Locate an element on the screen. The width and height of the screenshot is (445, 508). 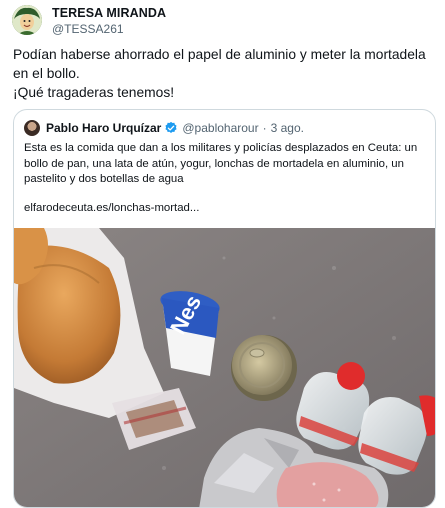
author-name: TERESA MIRANDA is located at coordinates (109, 13).